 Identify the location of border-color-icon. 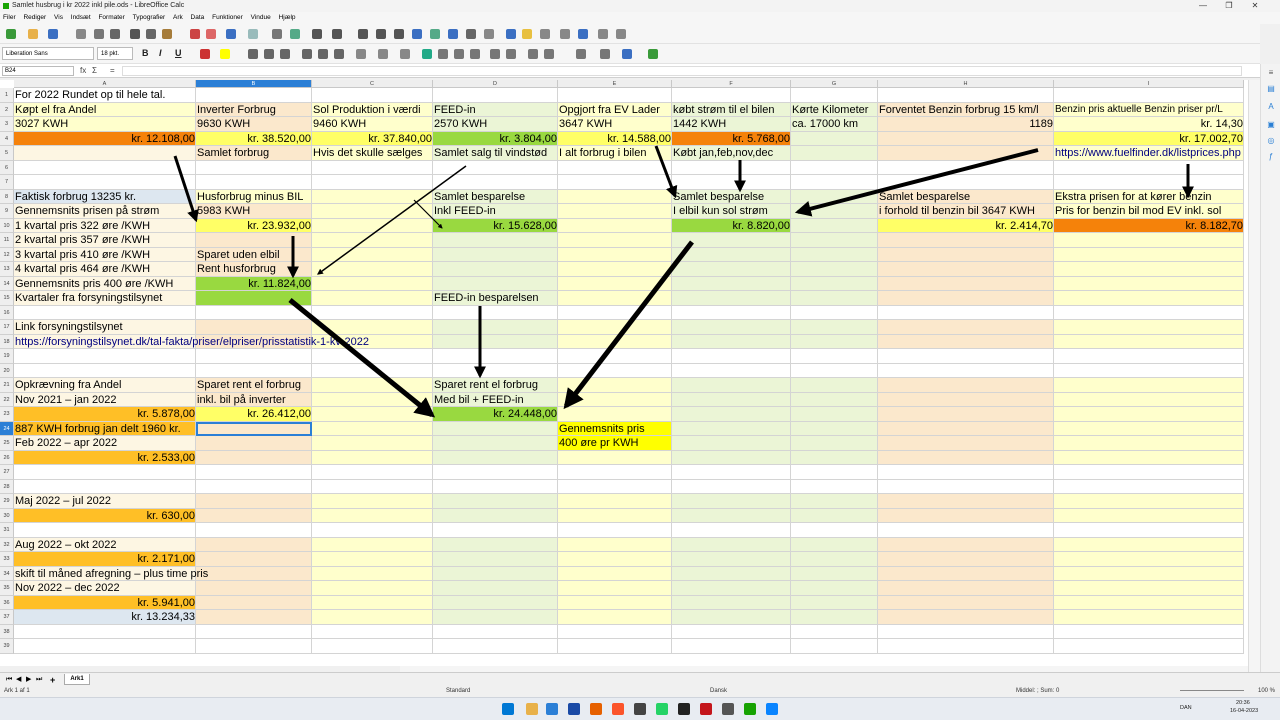
(627, 54).